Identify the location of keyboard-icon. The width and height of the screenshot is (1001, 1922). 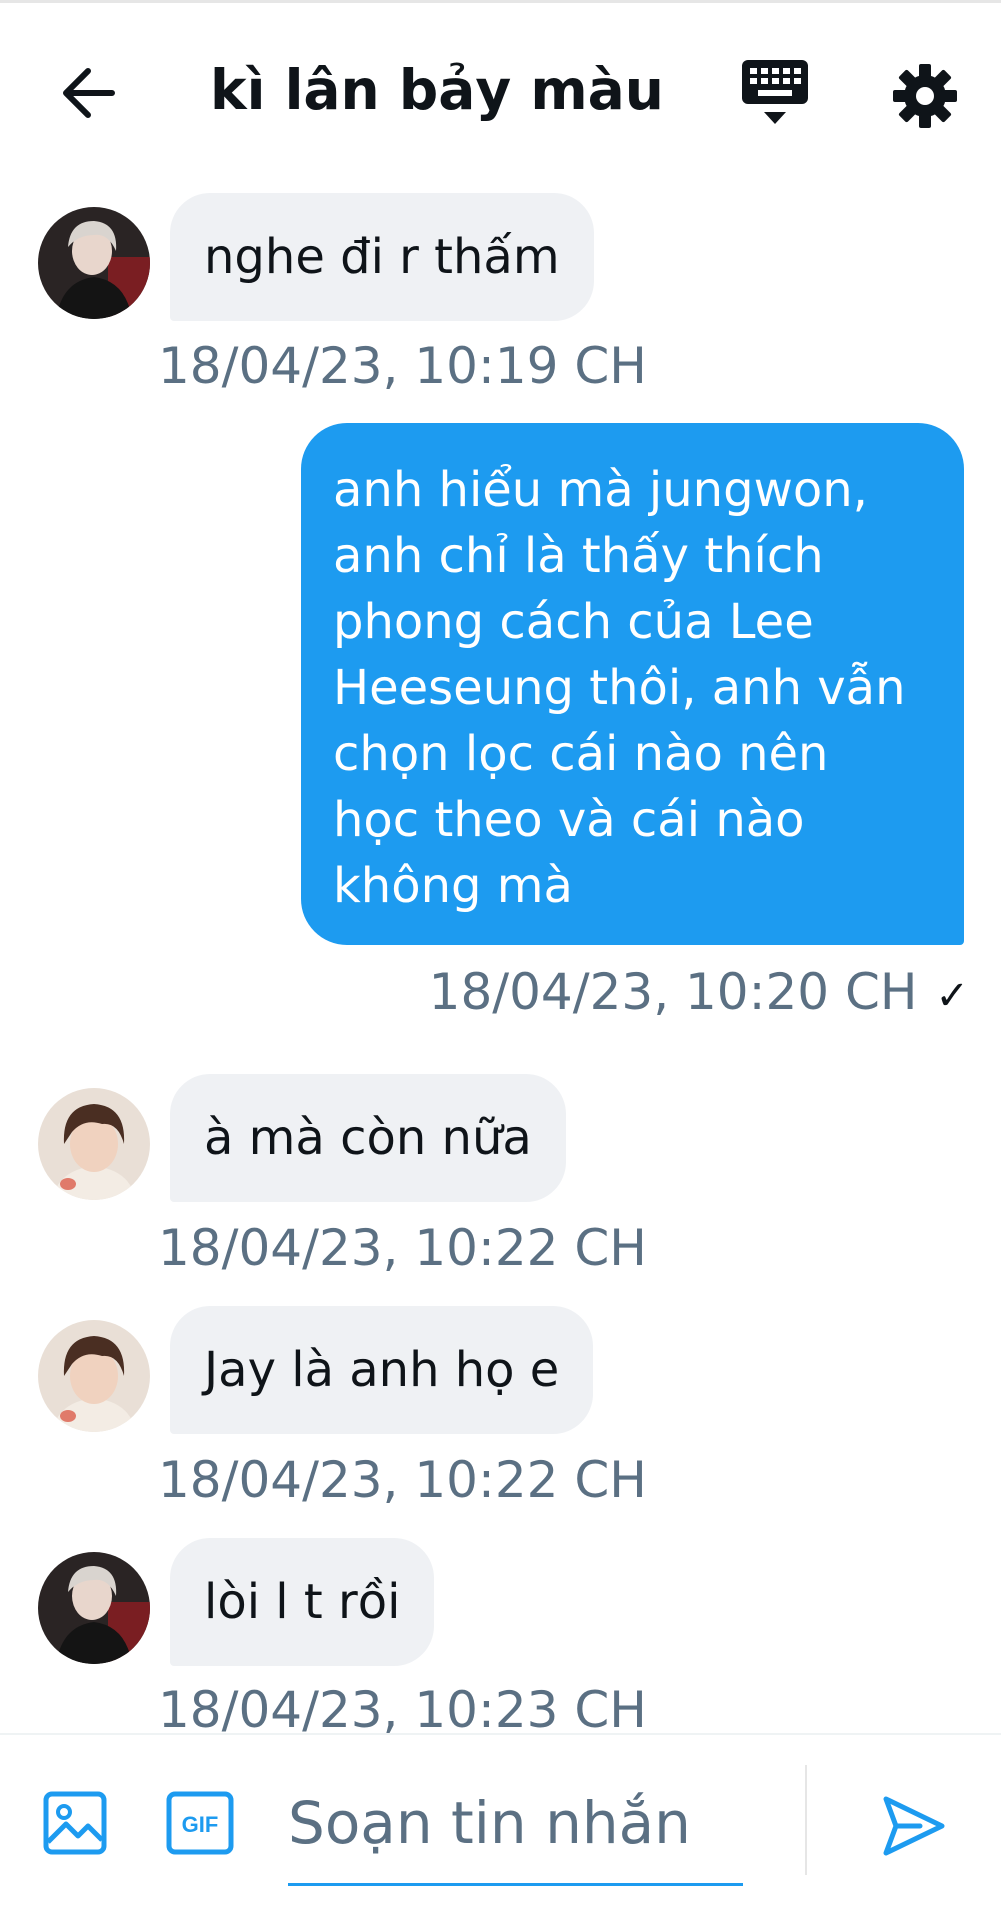
(775, 92).